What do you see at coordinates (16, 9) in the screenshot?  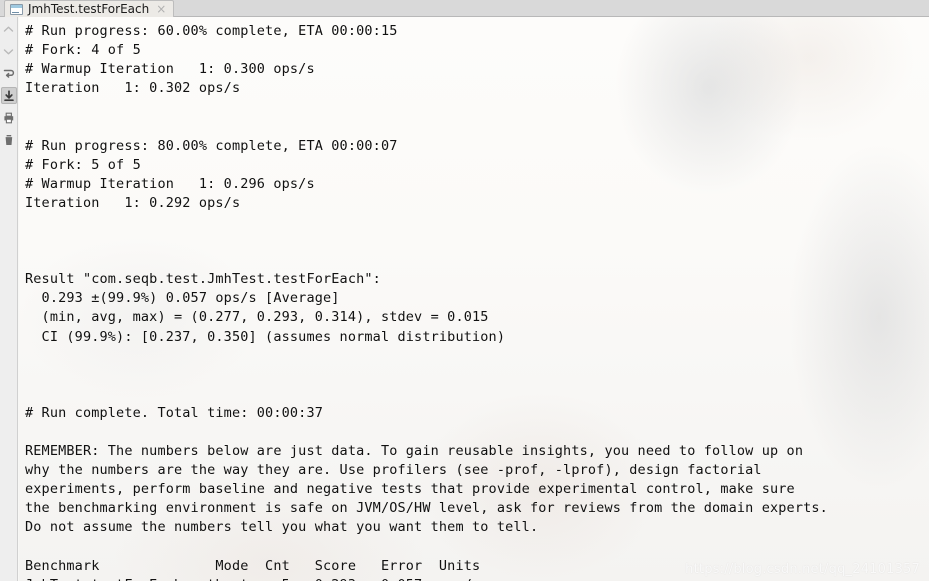 I see `console-icon` at bounding box center [16, 9].